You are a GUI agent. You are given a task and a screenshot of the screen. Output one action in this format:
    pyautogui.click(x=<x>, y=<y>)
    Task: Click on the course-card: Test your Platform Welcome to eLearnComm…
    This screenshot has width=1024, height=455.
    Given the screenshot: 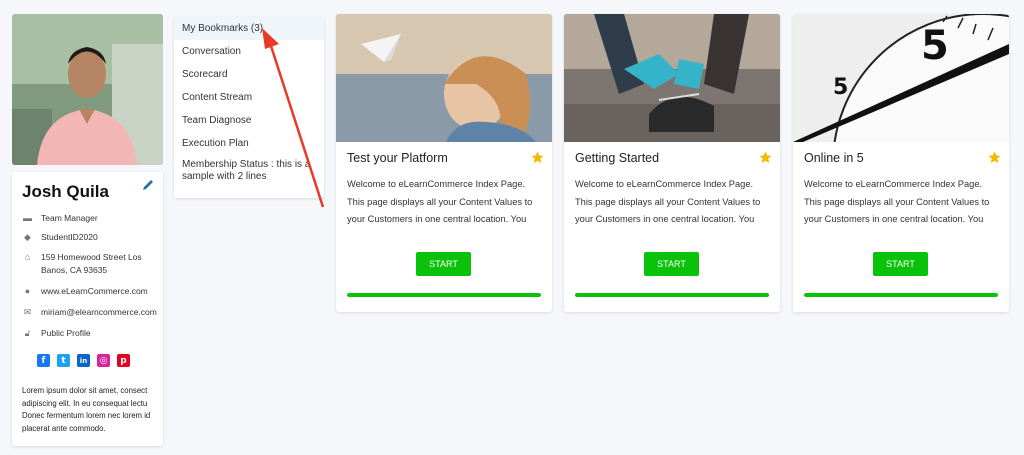 What is the action you would take?
    pyautogui.click(x=444, y=163)
    